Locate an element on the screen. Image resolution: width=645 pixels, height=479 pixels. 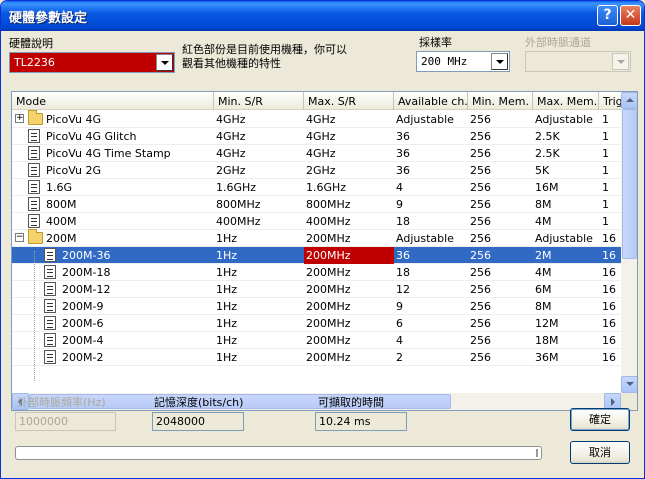
table-cell-max-sr: 400MHz is located at coordinates (328, 221).